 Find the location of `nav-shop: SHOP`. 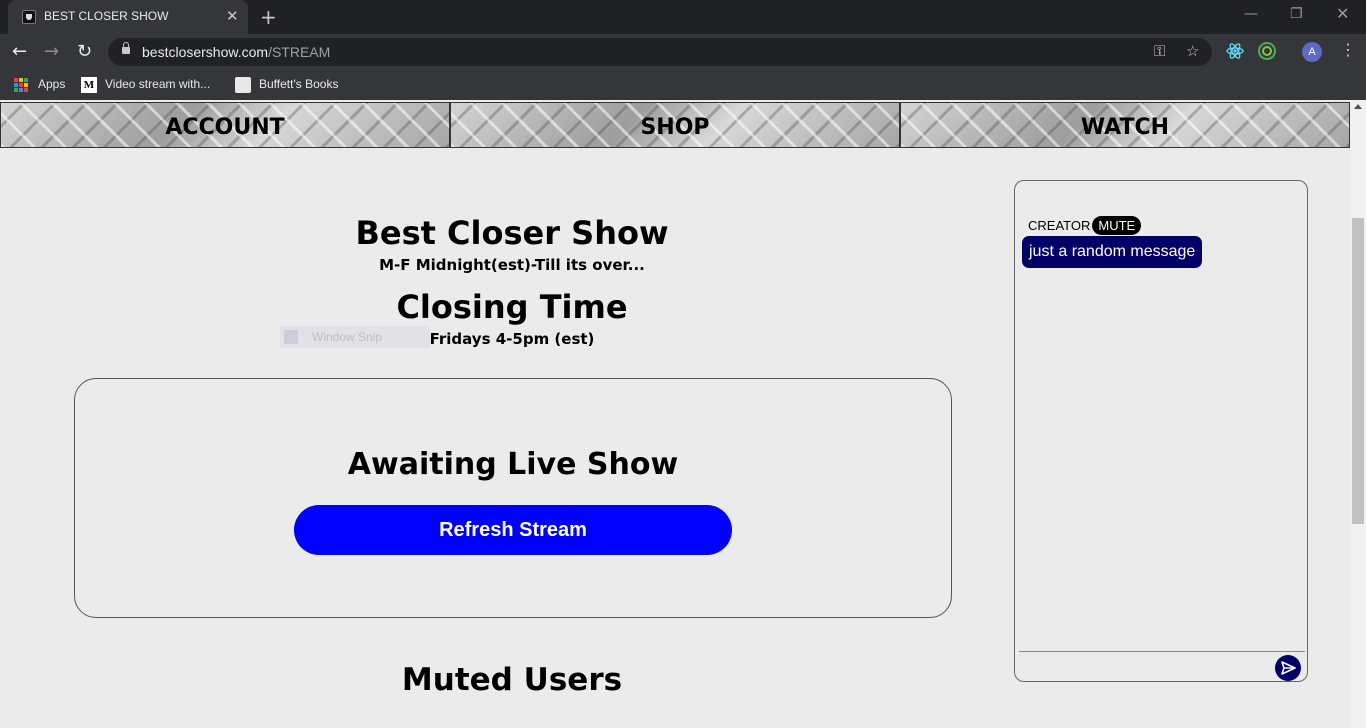

nav-shop: SHOP is located at coordinates (675, 125).